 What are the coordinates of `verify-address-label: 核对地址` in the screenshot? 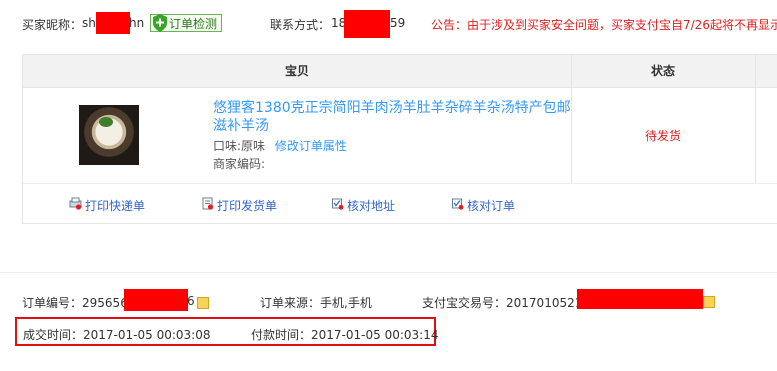 It's located at (371, 206).